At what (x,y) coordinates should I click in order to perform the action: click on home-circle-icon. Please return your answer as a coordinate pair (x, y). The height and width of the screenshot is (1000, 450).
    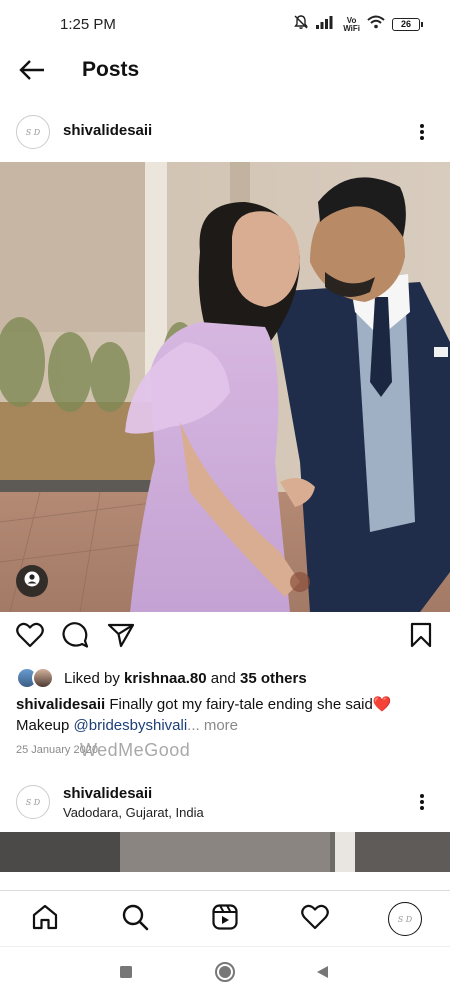
    Looking at the image, I should click on (225, 974).